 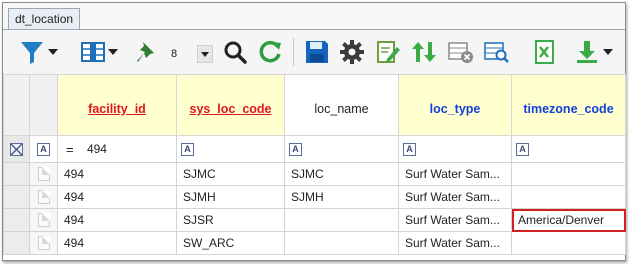 What do you see at coordinates (230, 149) in the screenshot?
I see `filter-cell-sys-loc-code: A` at bounding box center [230, 149].